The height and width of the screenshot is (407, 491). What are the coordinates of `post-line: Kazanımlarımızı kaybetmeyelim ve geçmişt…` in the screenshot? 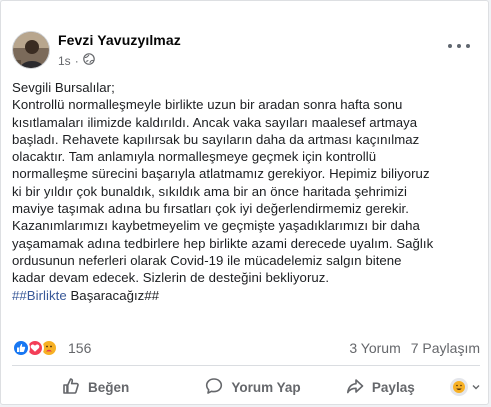 It's located at (216, 226).